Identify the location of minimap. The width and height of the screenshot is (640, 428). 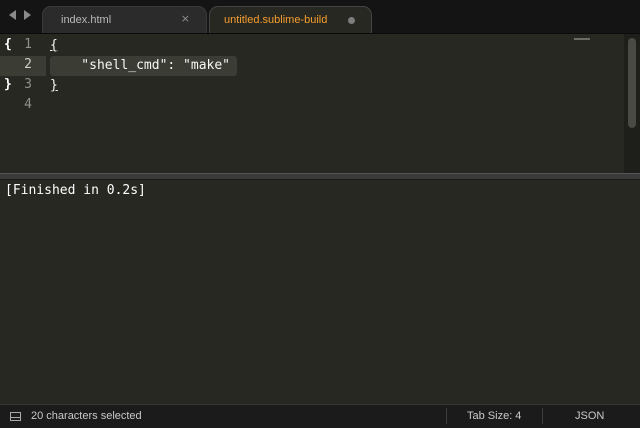
(582, 39).